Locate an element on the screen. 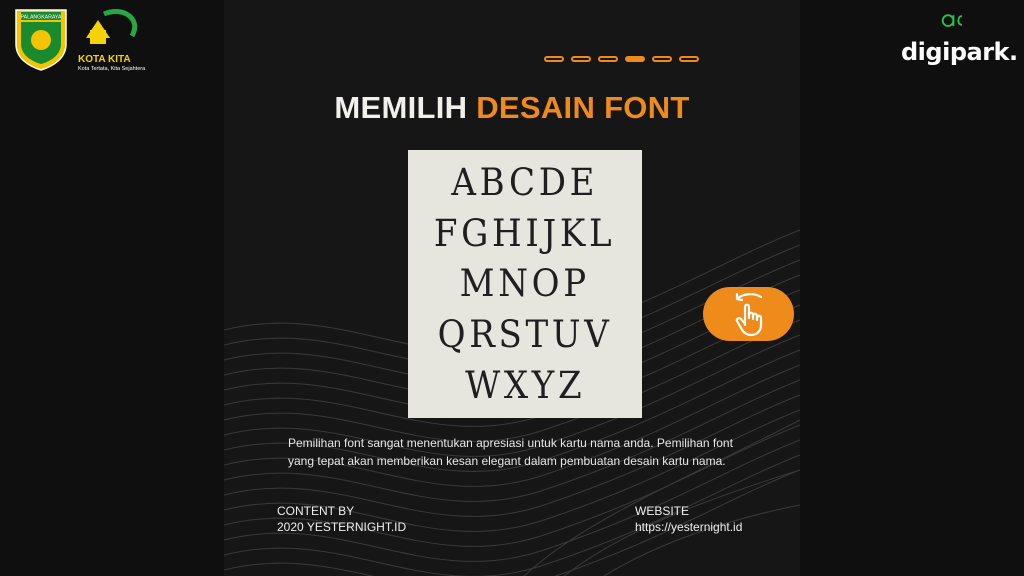 The height and width of the screenshot is (576, 1024). progress-indicator is located at coordinates (621, 59).